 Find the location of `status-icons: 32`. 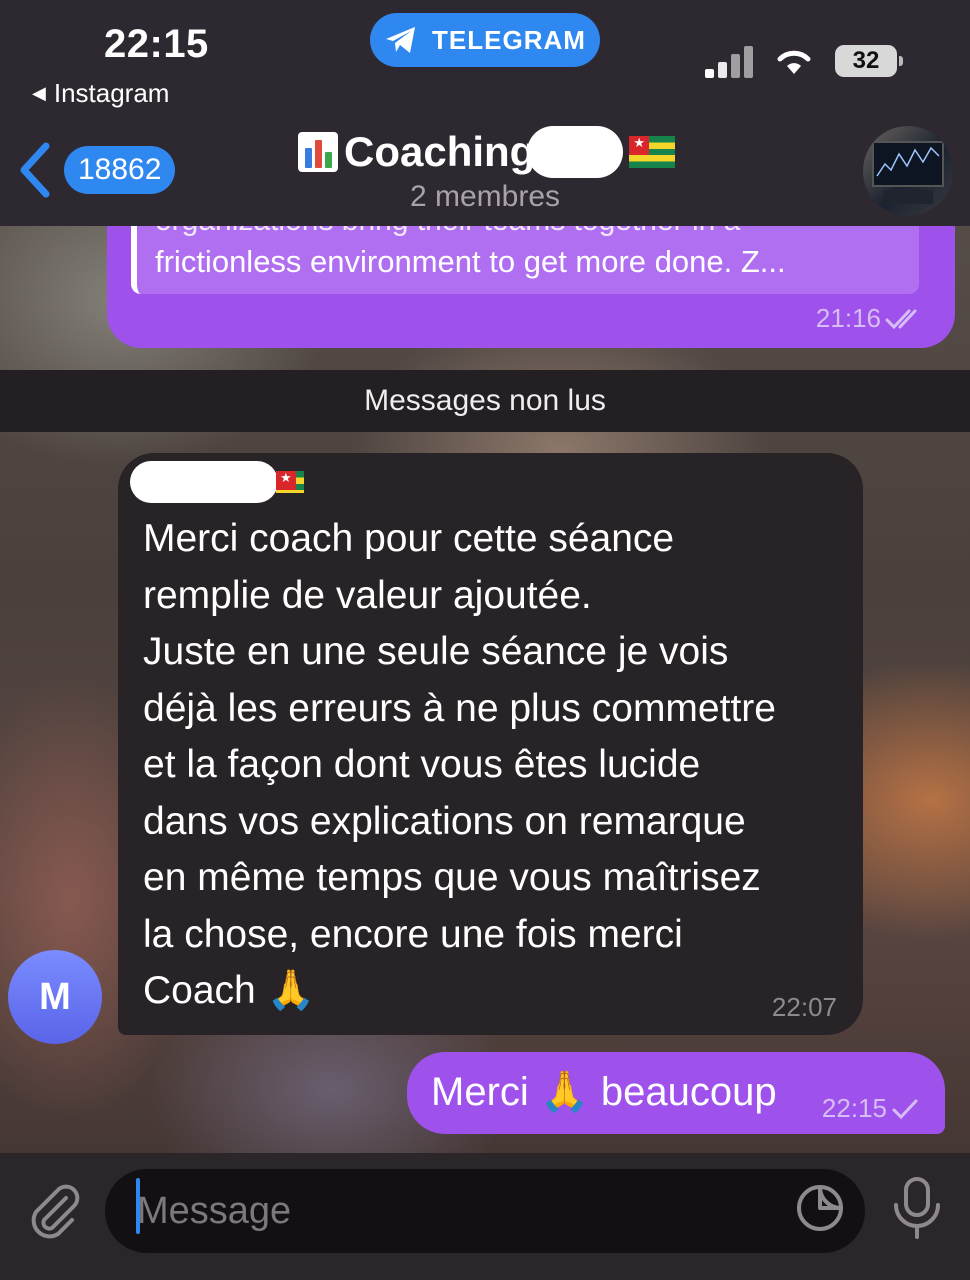

status-icons: 32 is located at coordinates (804, 61).